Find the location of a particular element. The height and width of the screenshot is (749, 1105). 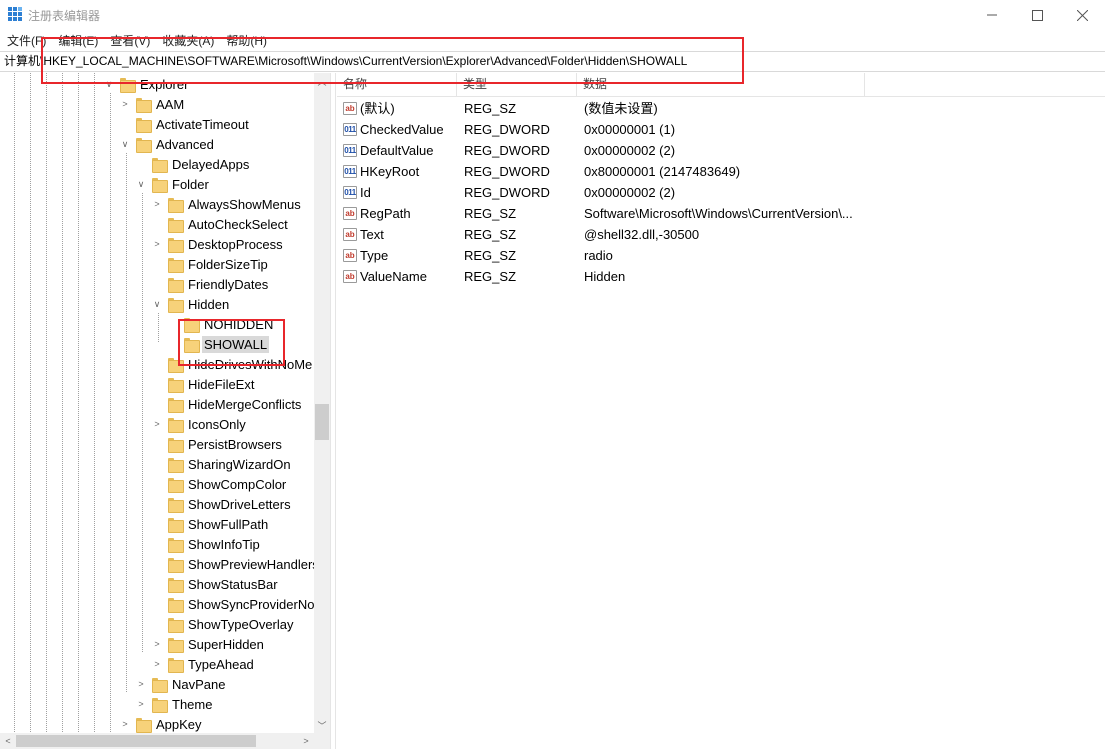

scroll-up-icon: ︿ is located at coordinates (322, 81).